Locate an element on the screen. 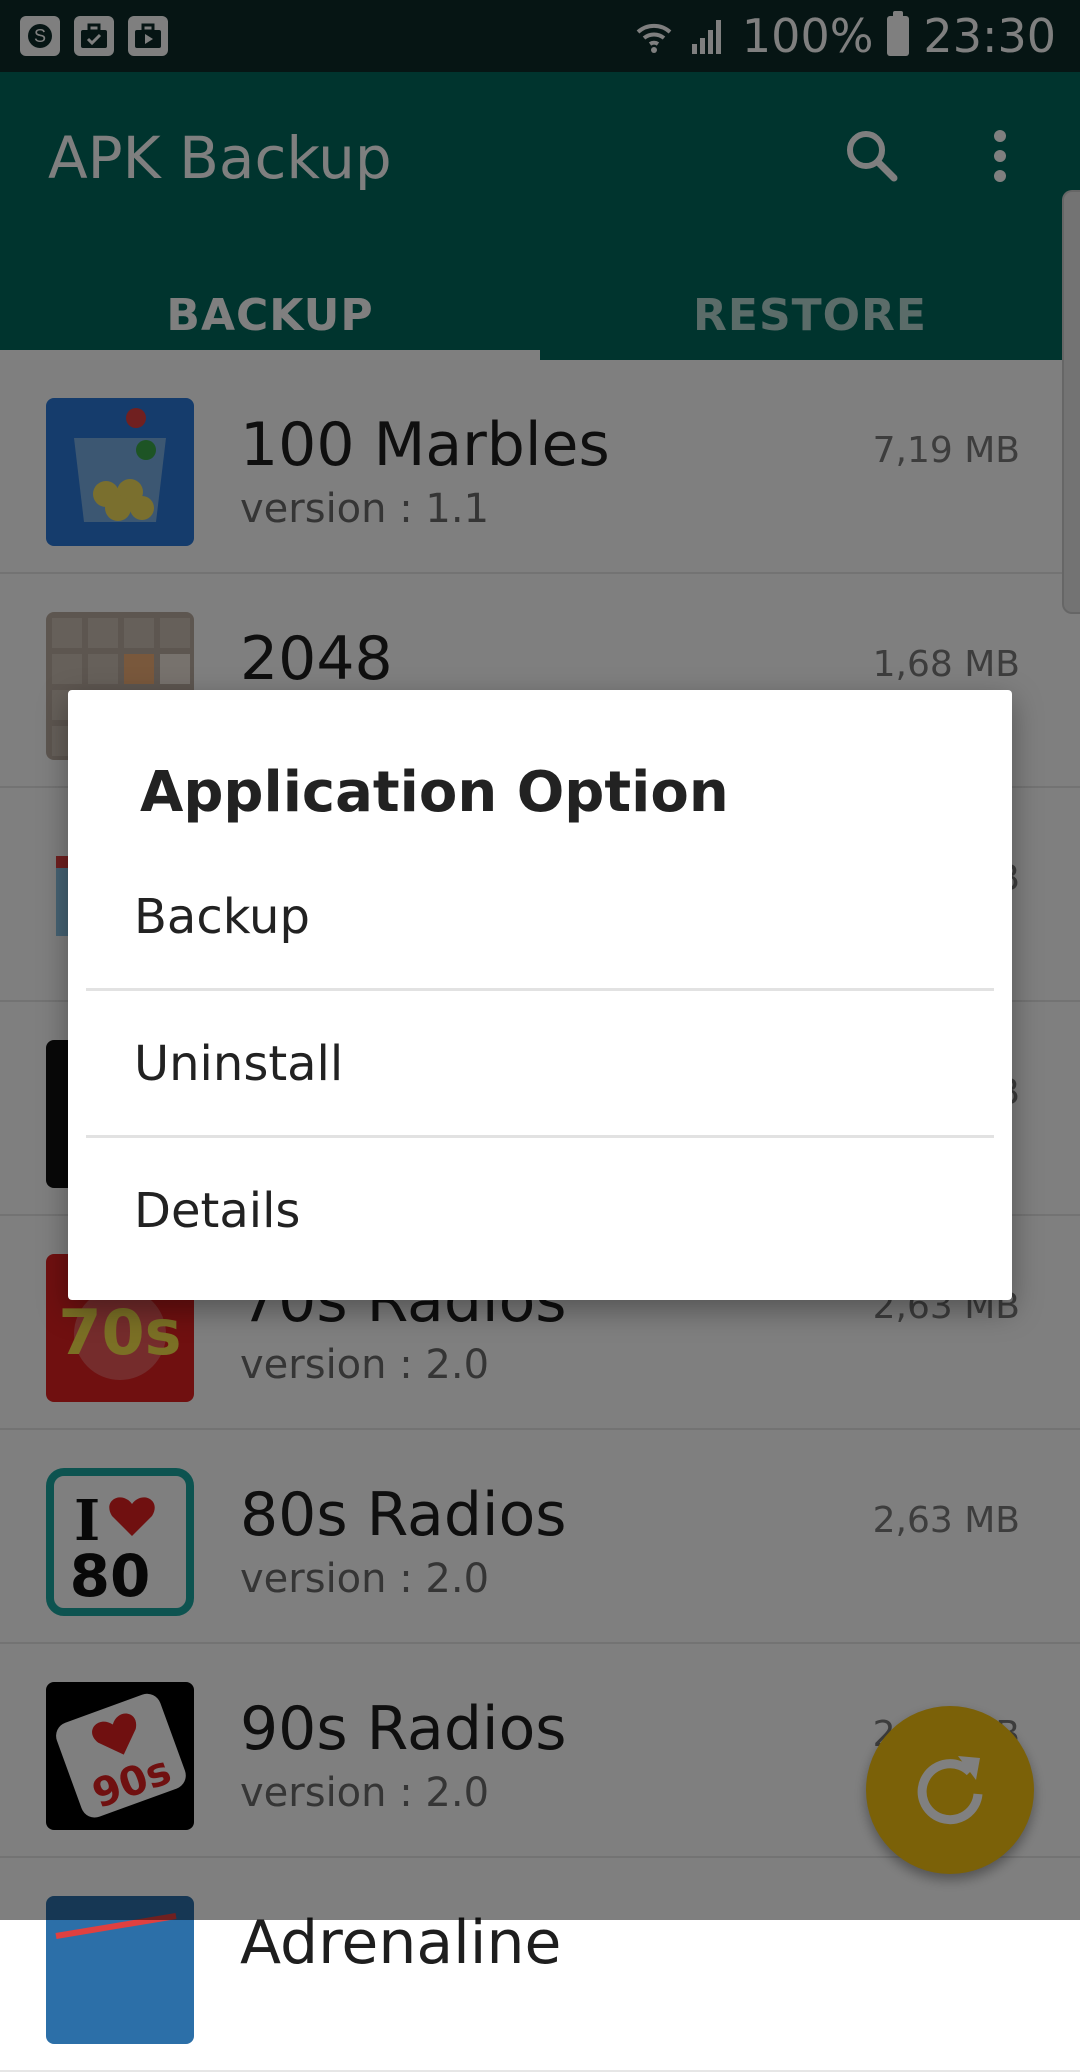 The width and height of the screenshot is (1080, 2072). dialog-title: Application Option is located at coordinates (434, 792).